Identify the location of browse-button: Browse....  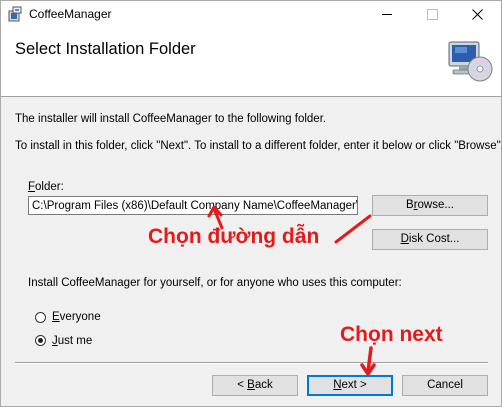
(430, 205).